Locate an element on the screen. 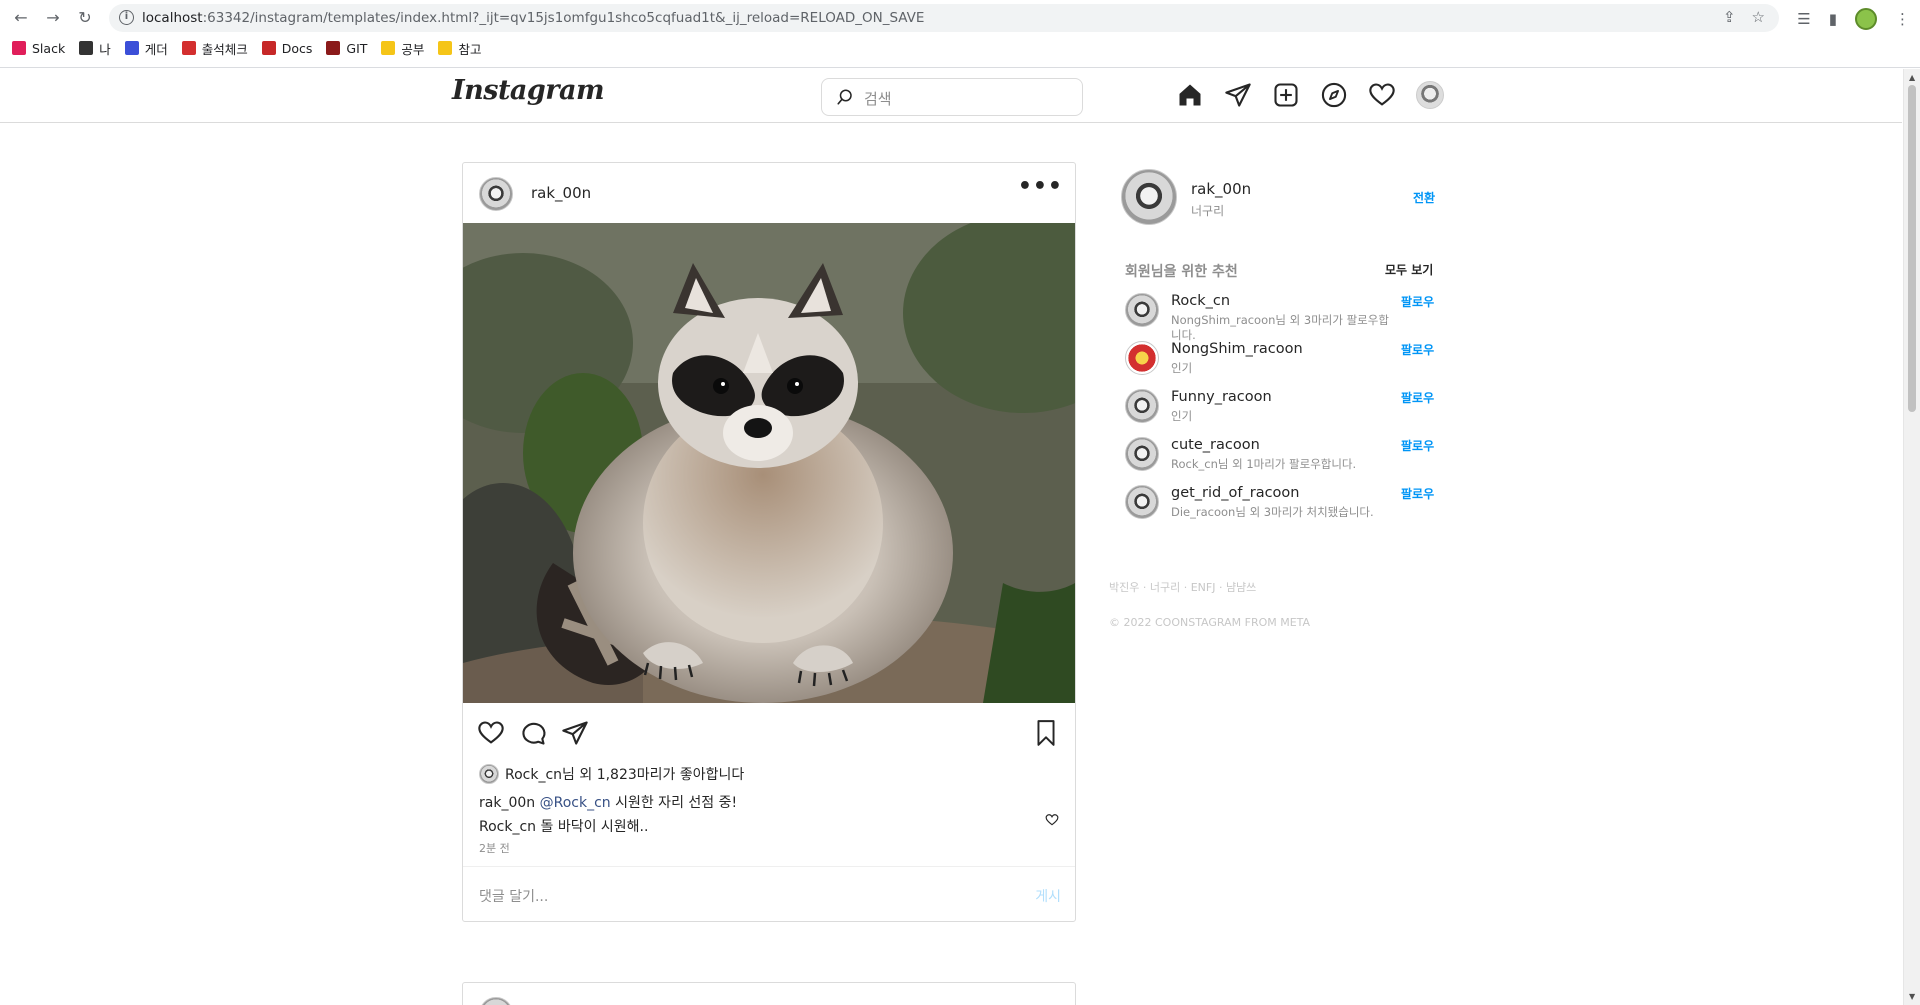 This screenshot has width=1920, height=1005. comment-username: Rock_cn is located at coordinates (507, 827).